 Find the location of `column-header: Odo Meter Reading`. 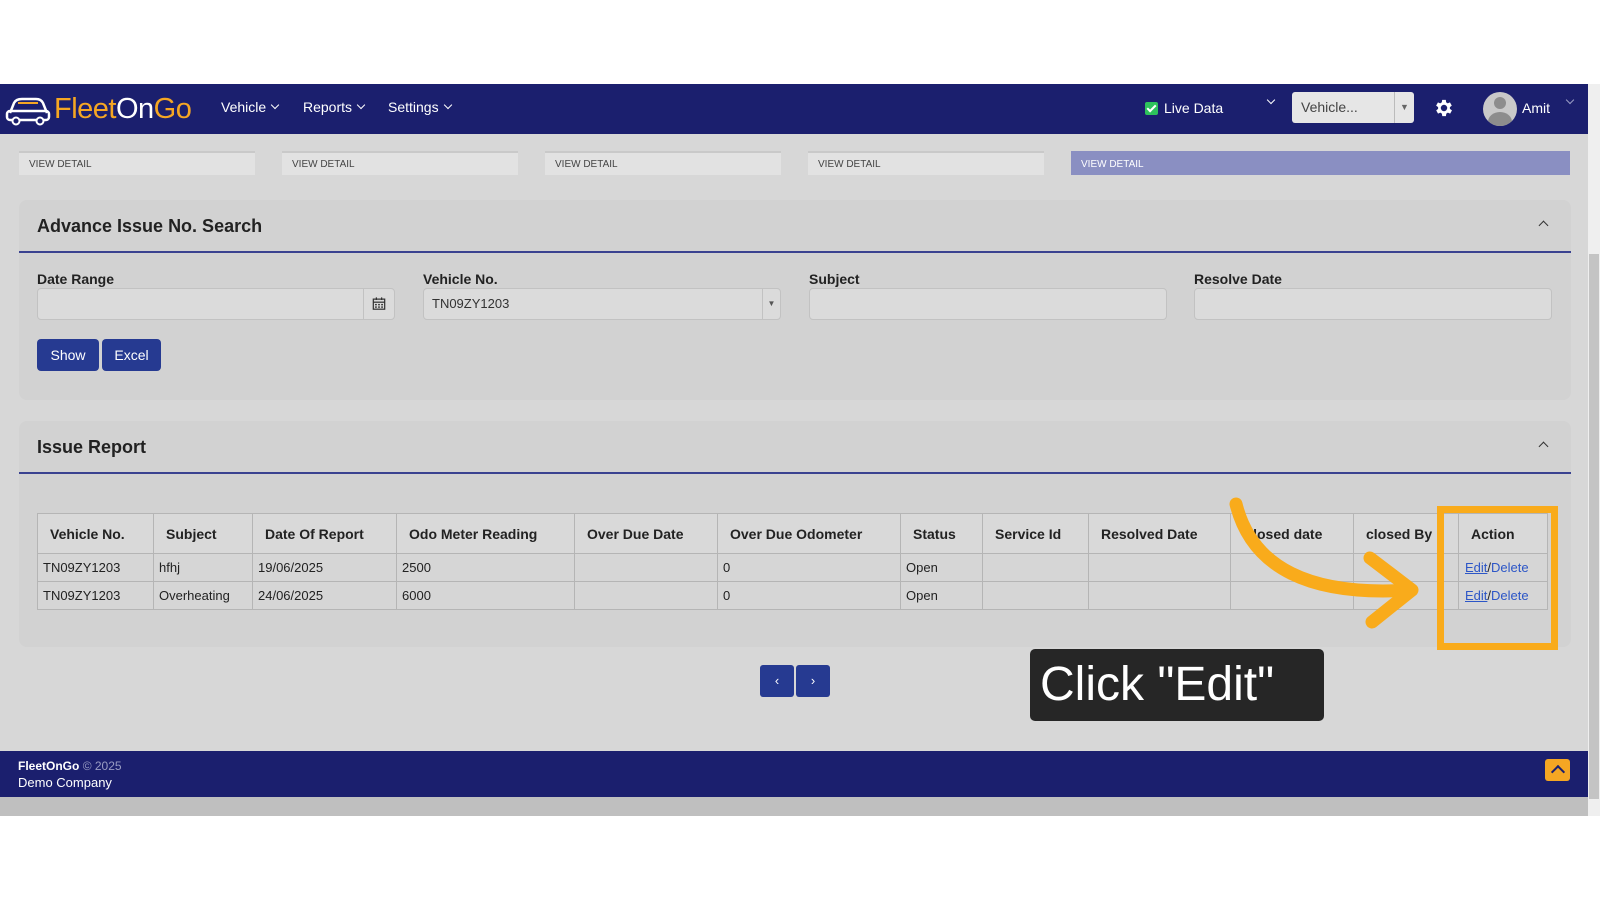

column-header: Odo Meter Reading is located at coordinates (485, 533).